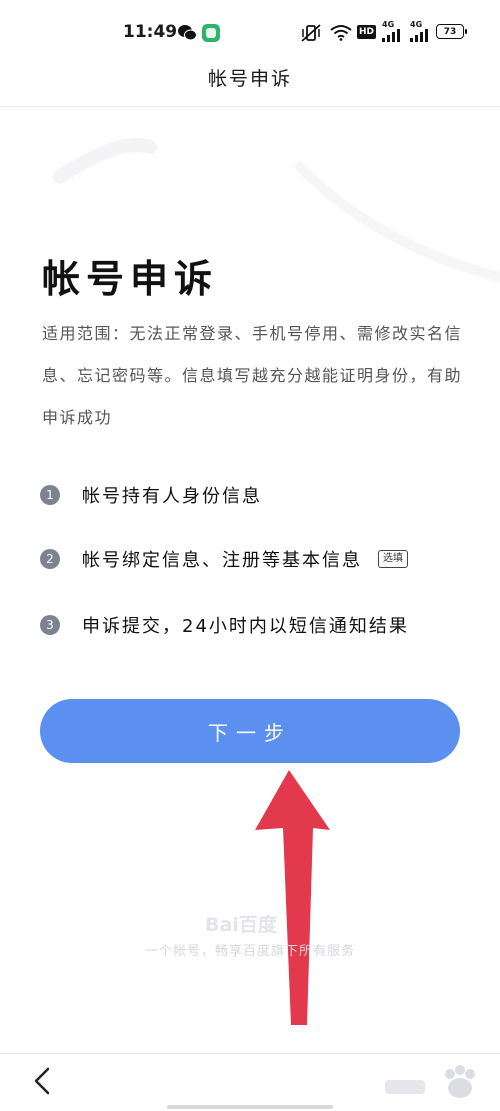 This screenshot has height=1111, width=500. I want to click on battery-icon: 73, so click(450, 31).